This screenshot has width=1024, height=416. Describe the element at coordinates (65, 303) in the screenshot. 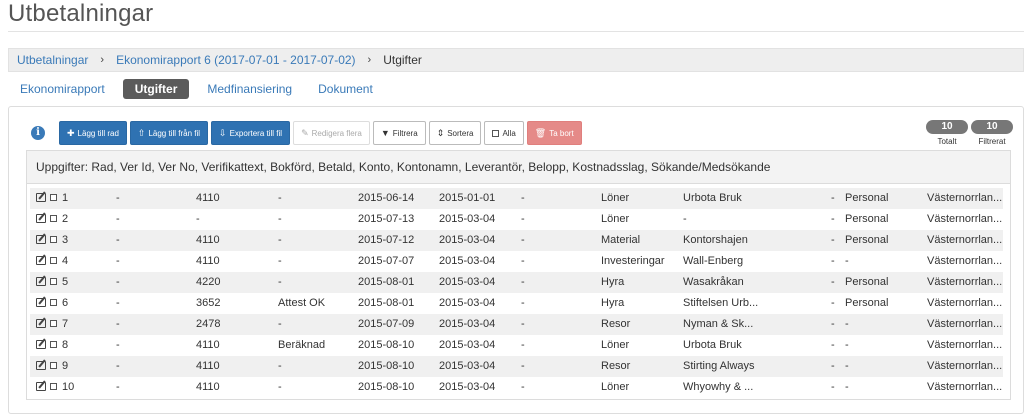

I see `cell-rad: 6` at that location.